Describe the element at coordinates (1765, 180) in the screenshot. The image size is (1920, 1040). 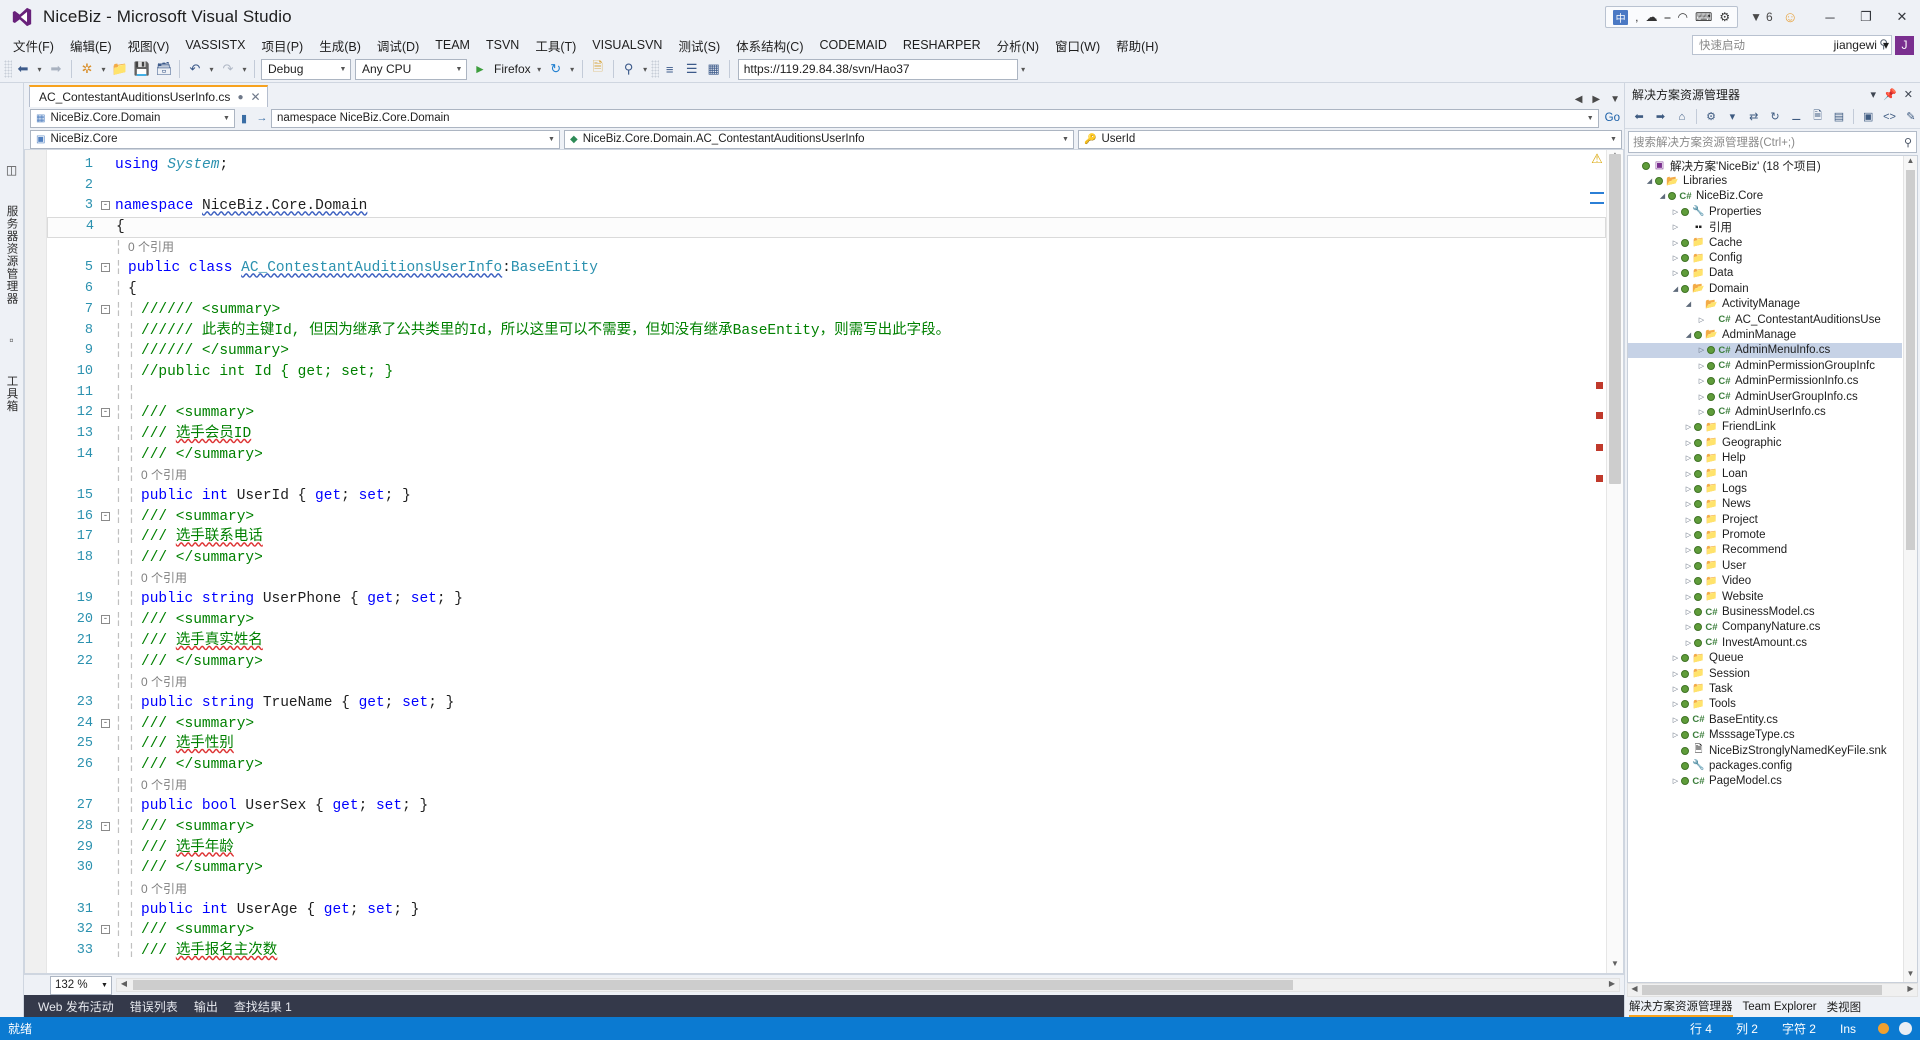
I see `tree-item: ◢ 📂 Libraries` at that location.